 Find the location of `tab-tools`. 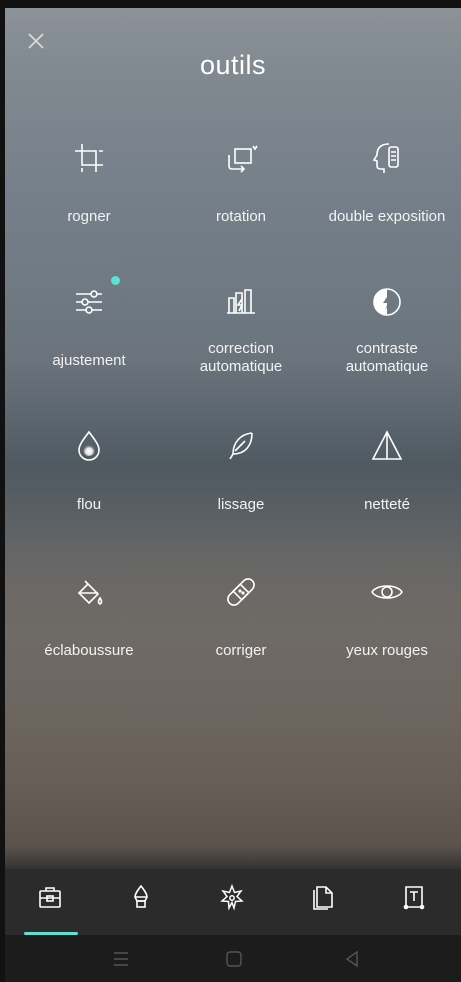

tab-tools is located at coordinates (50, 902).